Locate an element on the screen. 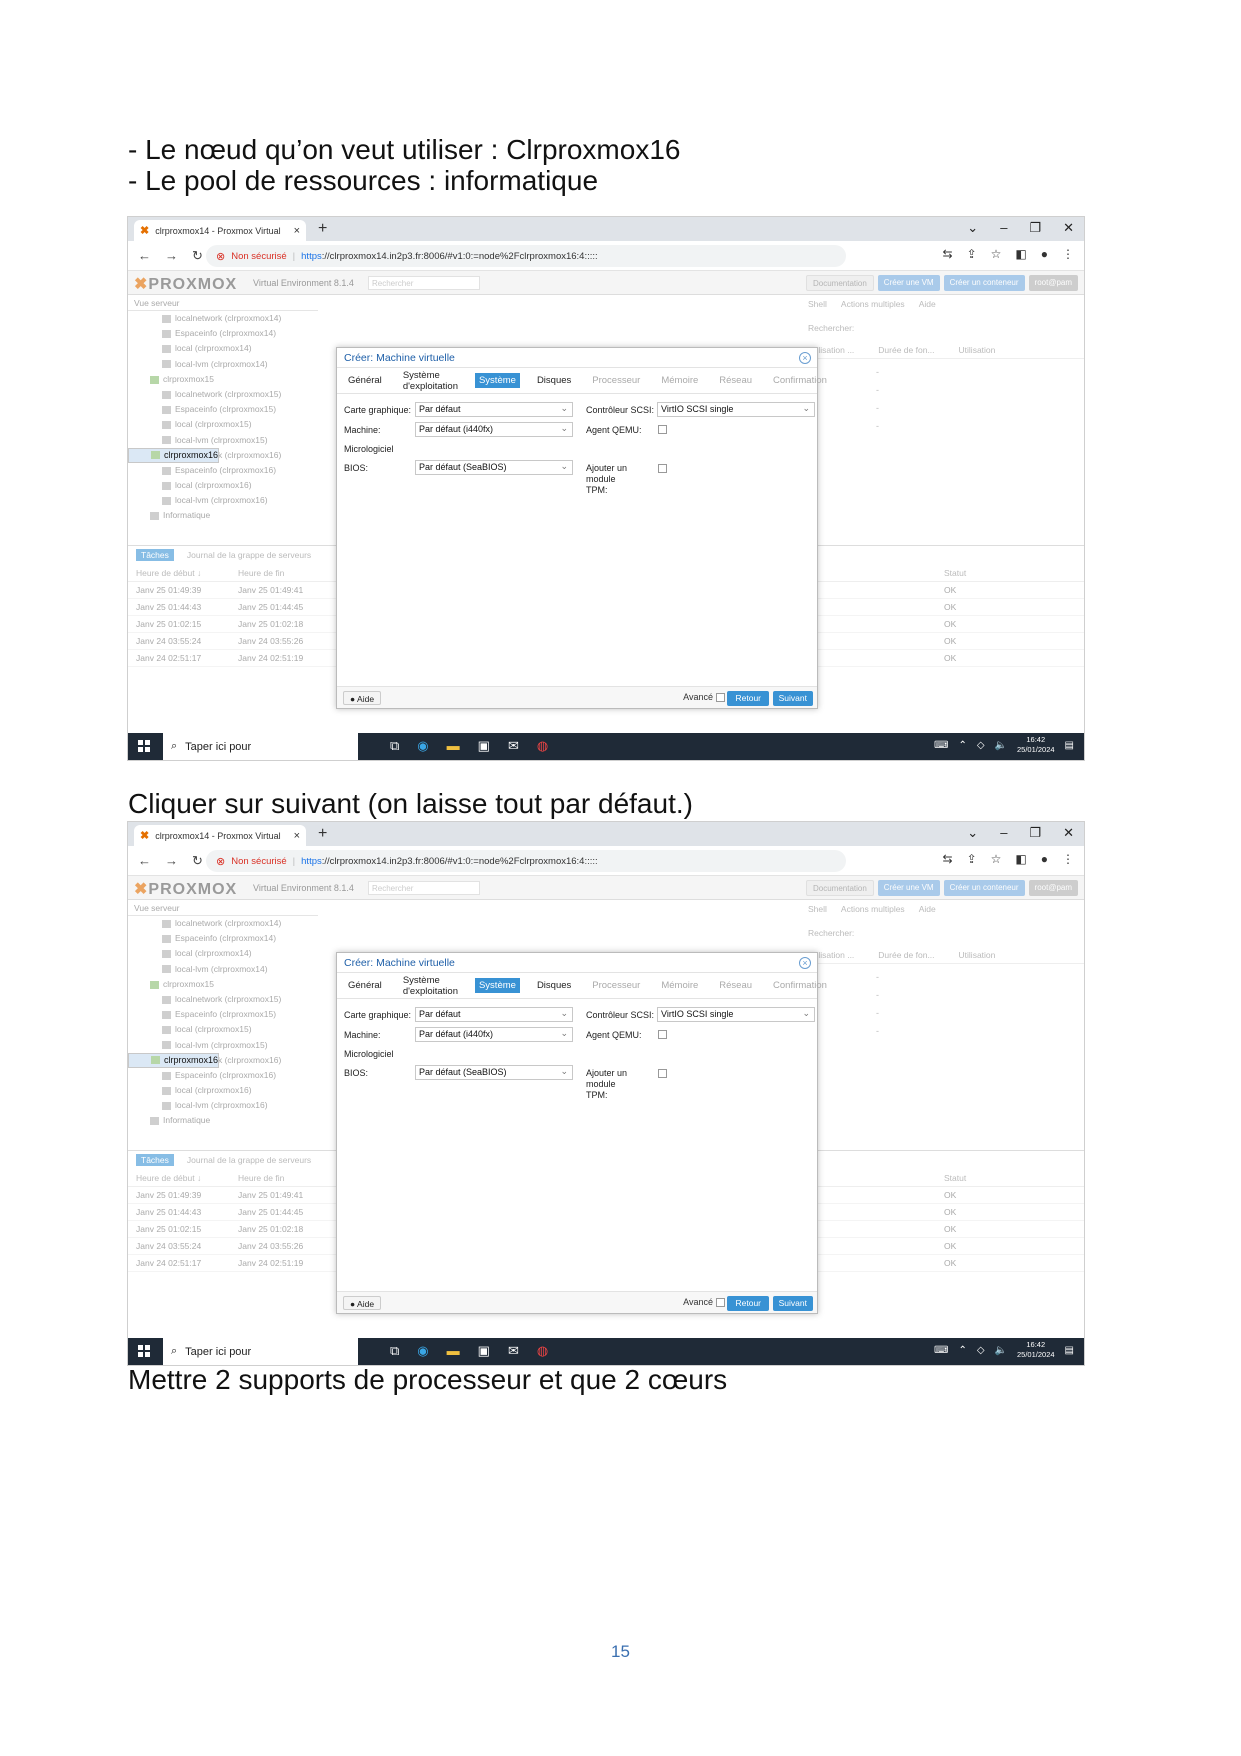  store-icon: ▣ is located at coordinates (484, 1351).